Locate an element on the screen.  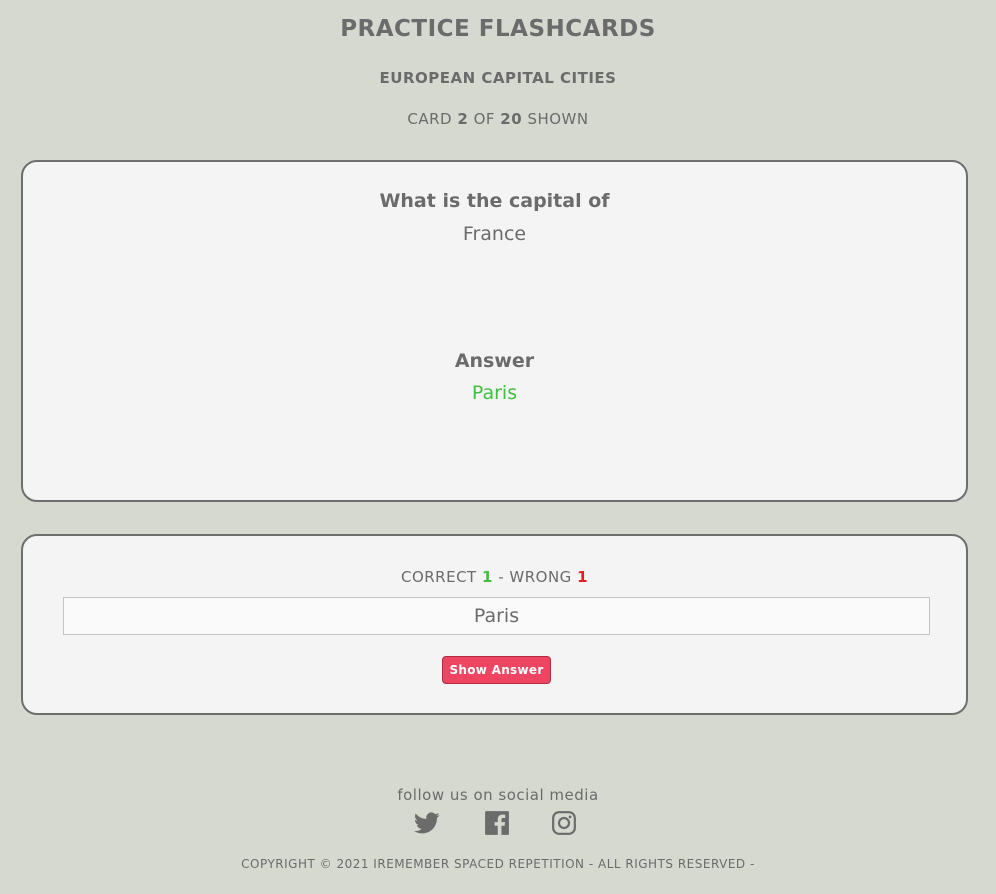
question-label: What is the capital of is located at coordinates (494, 201).